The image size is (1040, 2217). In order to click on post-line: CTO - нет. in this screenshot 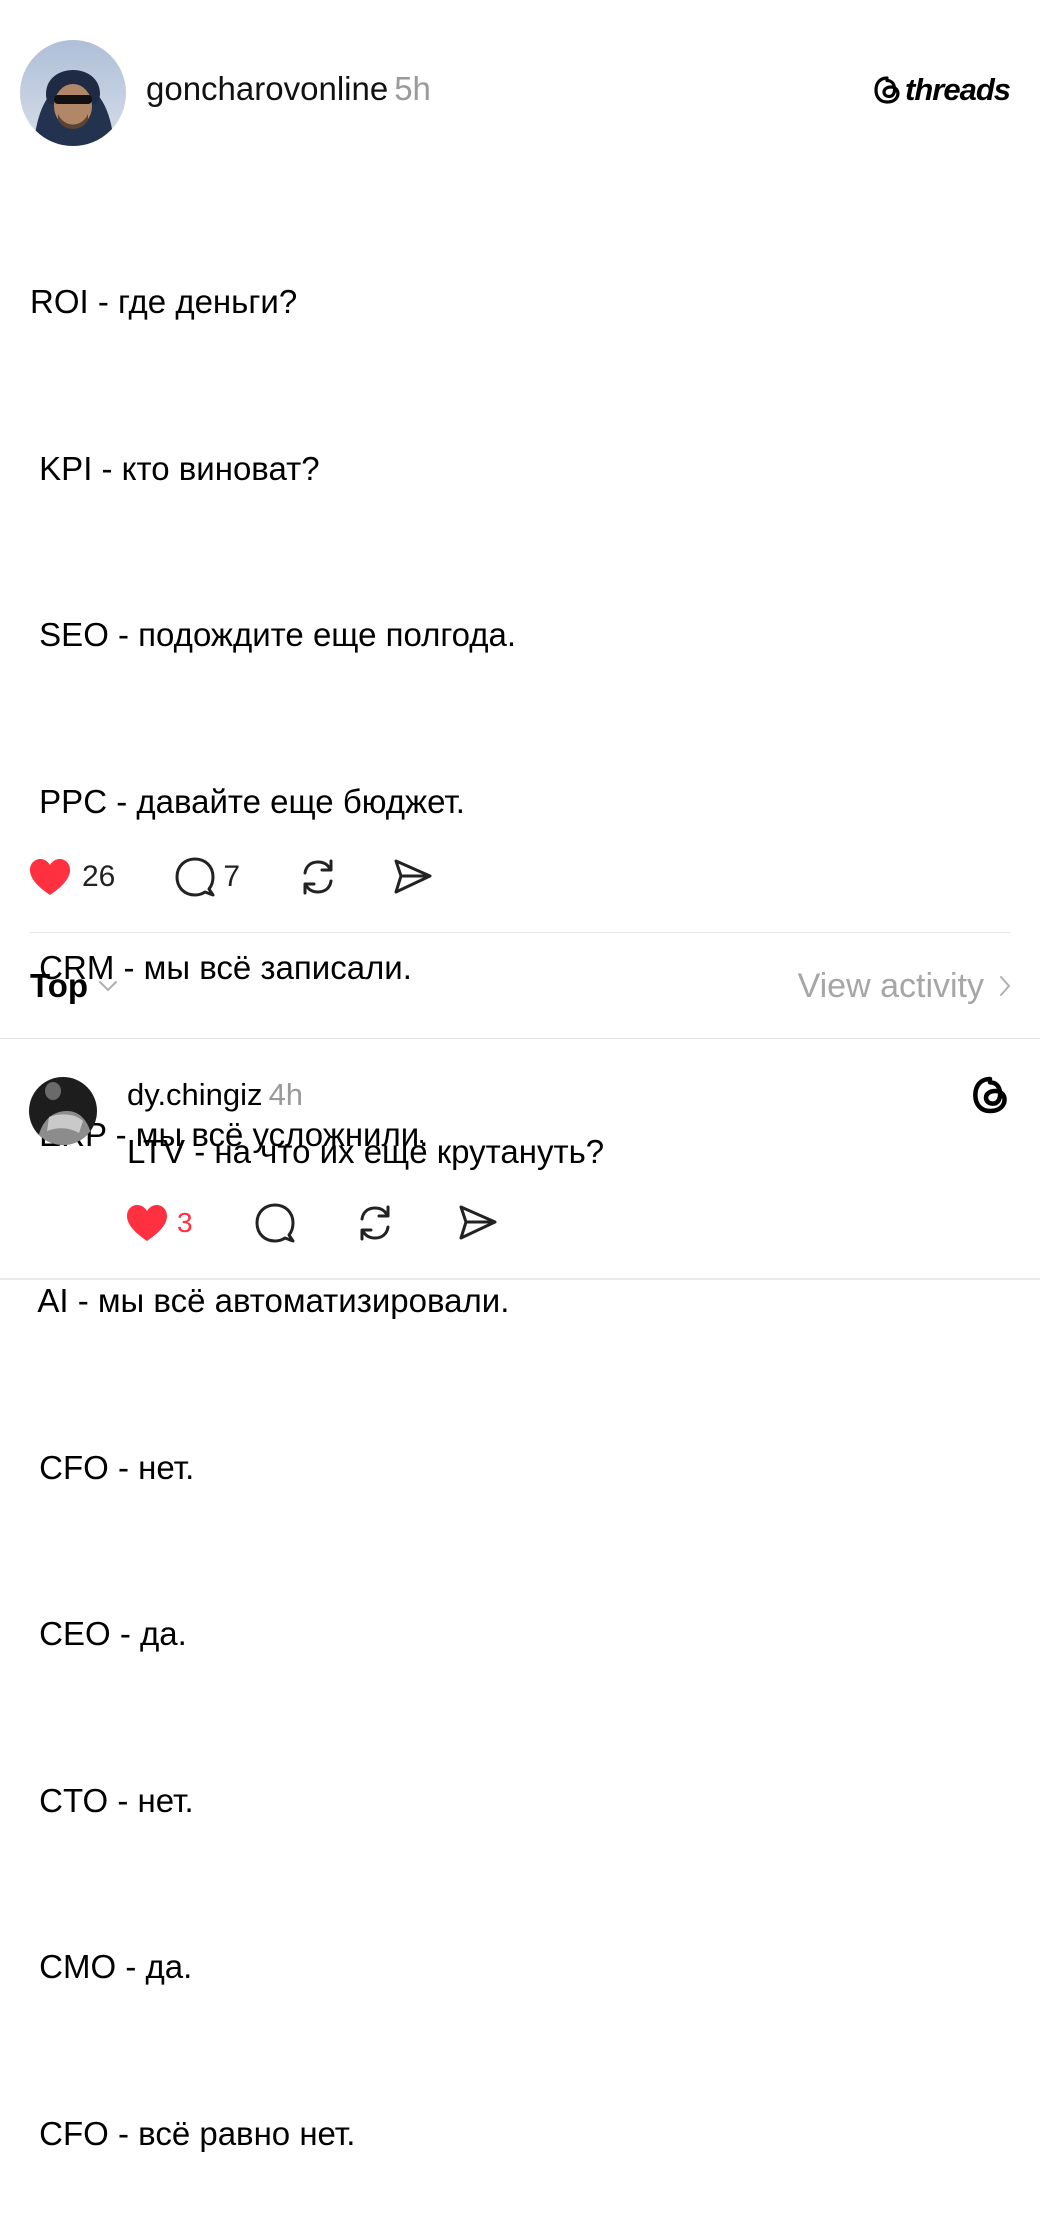, I will do `click(112, 1800)`.